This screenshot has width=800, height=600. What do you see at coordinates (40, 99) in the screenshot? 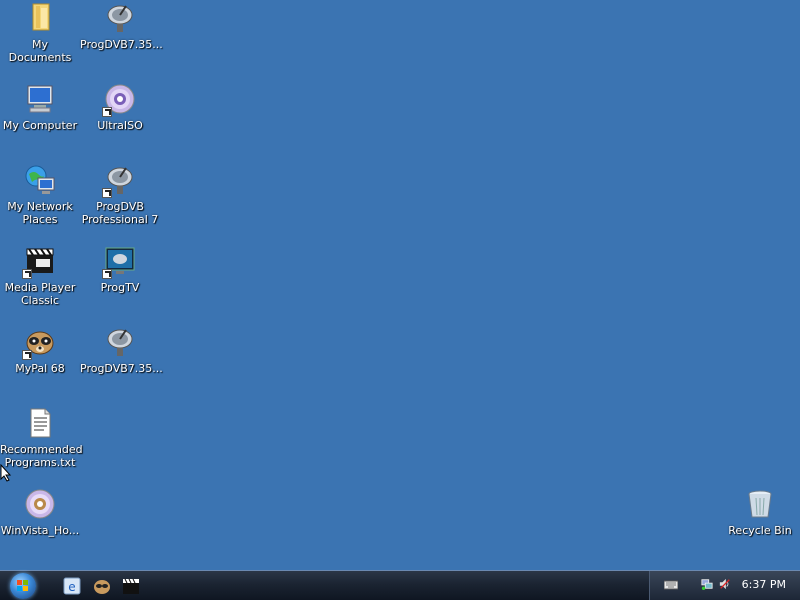
I see `computer-icon` at bounding box center [40, 99].